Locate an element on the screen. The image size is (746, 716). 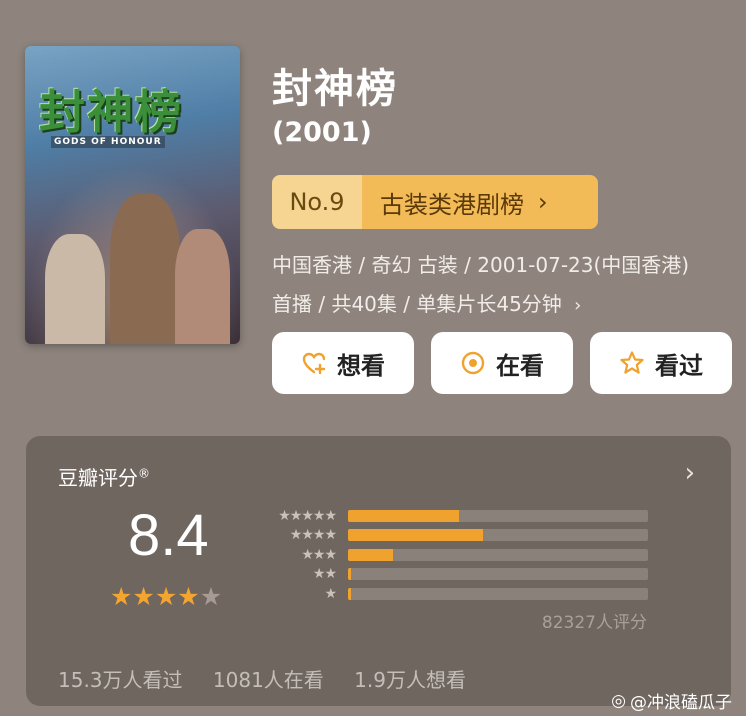
distribution-row: ★★★ is located at coordinates (455, 555).